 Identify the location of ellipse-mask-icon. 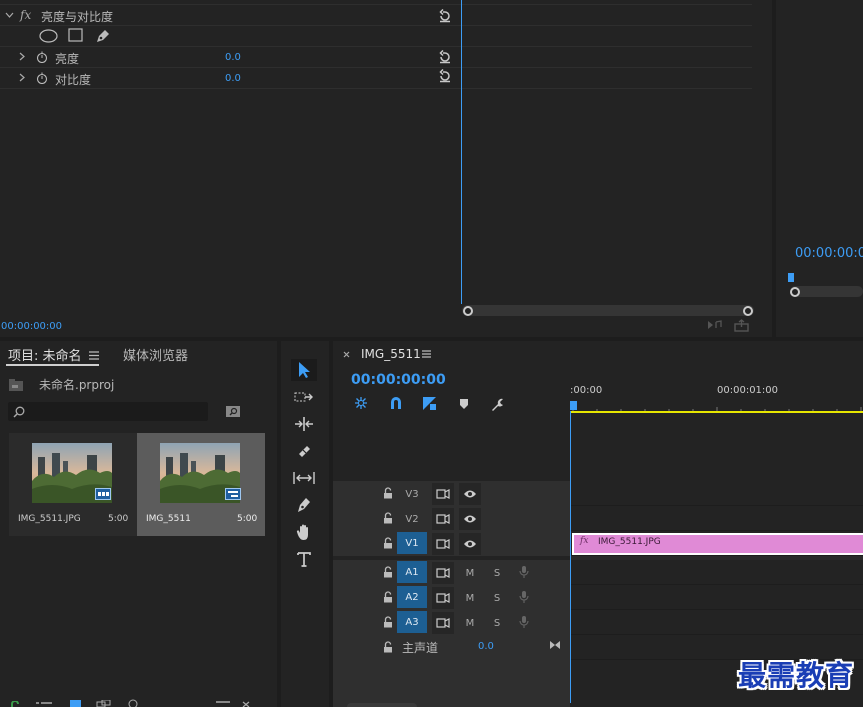
(48, 36).